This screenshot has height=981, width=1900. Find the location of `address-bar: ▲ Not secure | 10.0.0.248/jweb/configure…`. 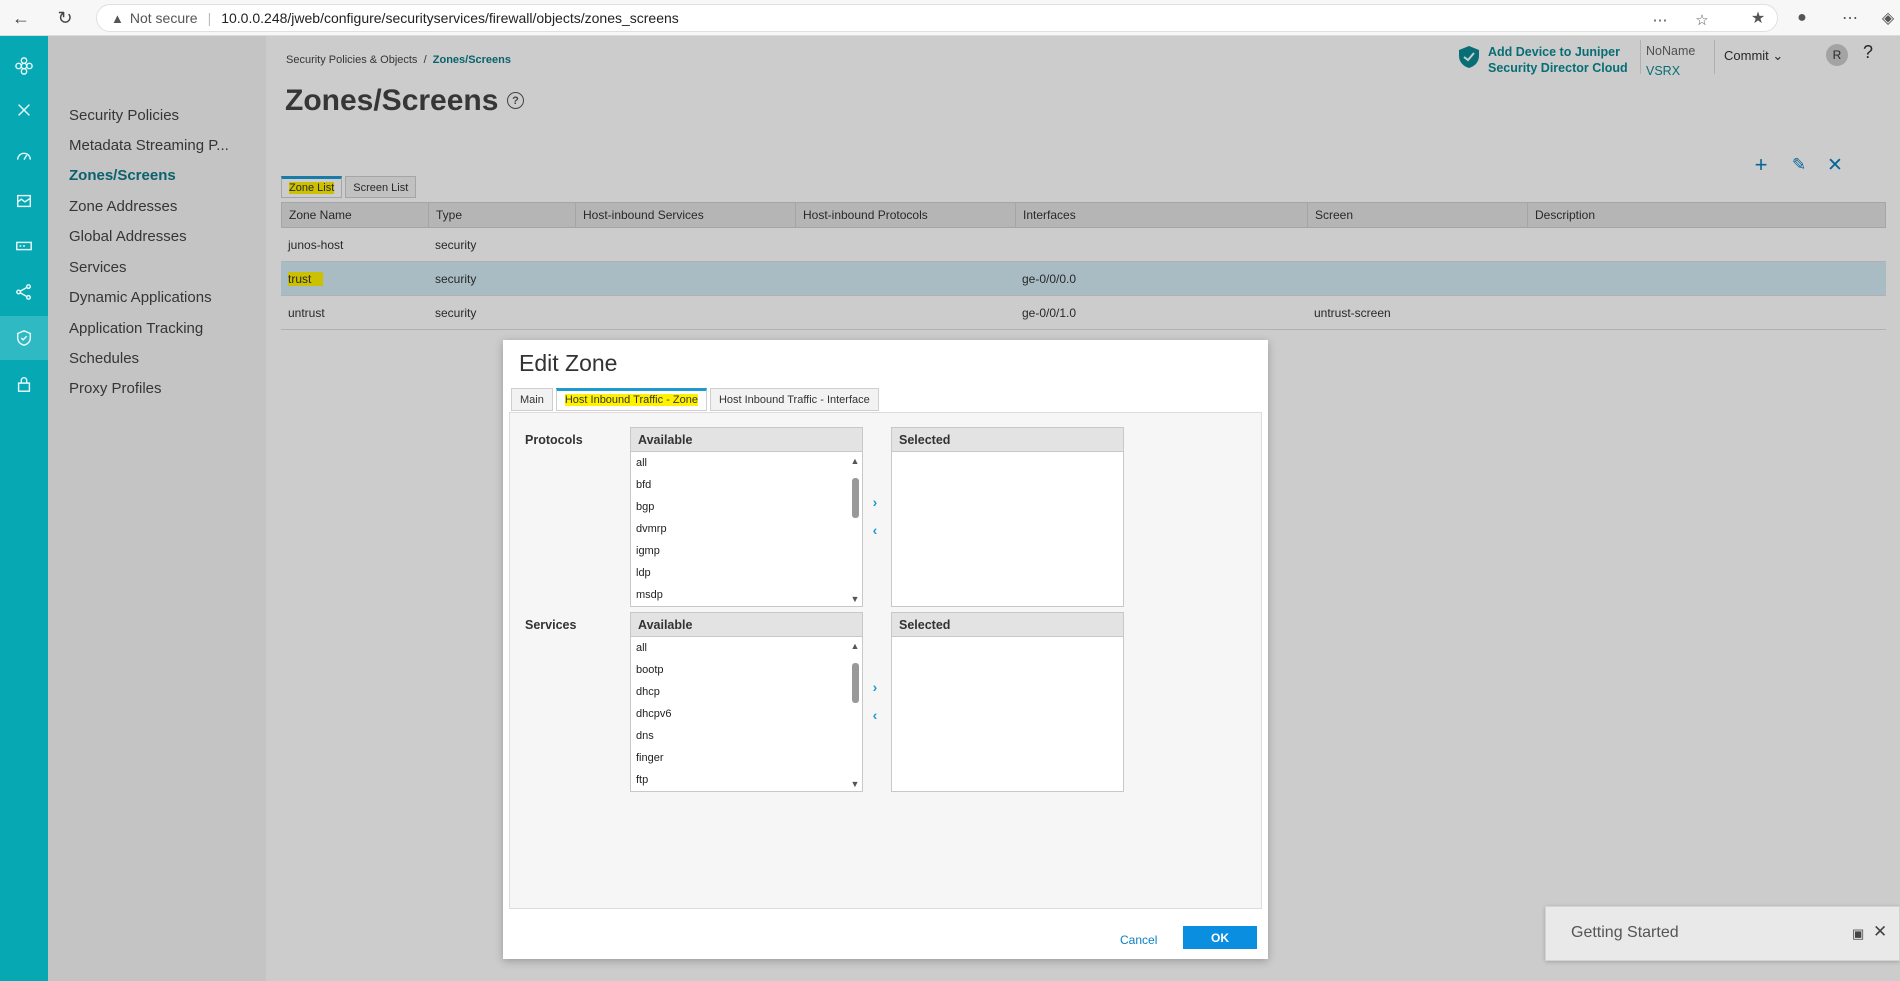

address-bar: ▲ Not secure | 10.0.0.248/jweb/configure… is located at coordinates (937, 18).